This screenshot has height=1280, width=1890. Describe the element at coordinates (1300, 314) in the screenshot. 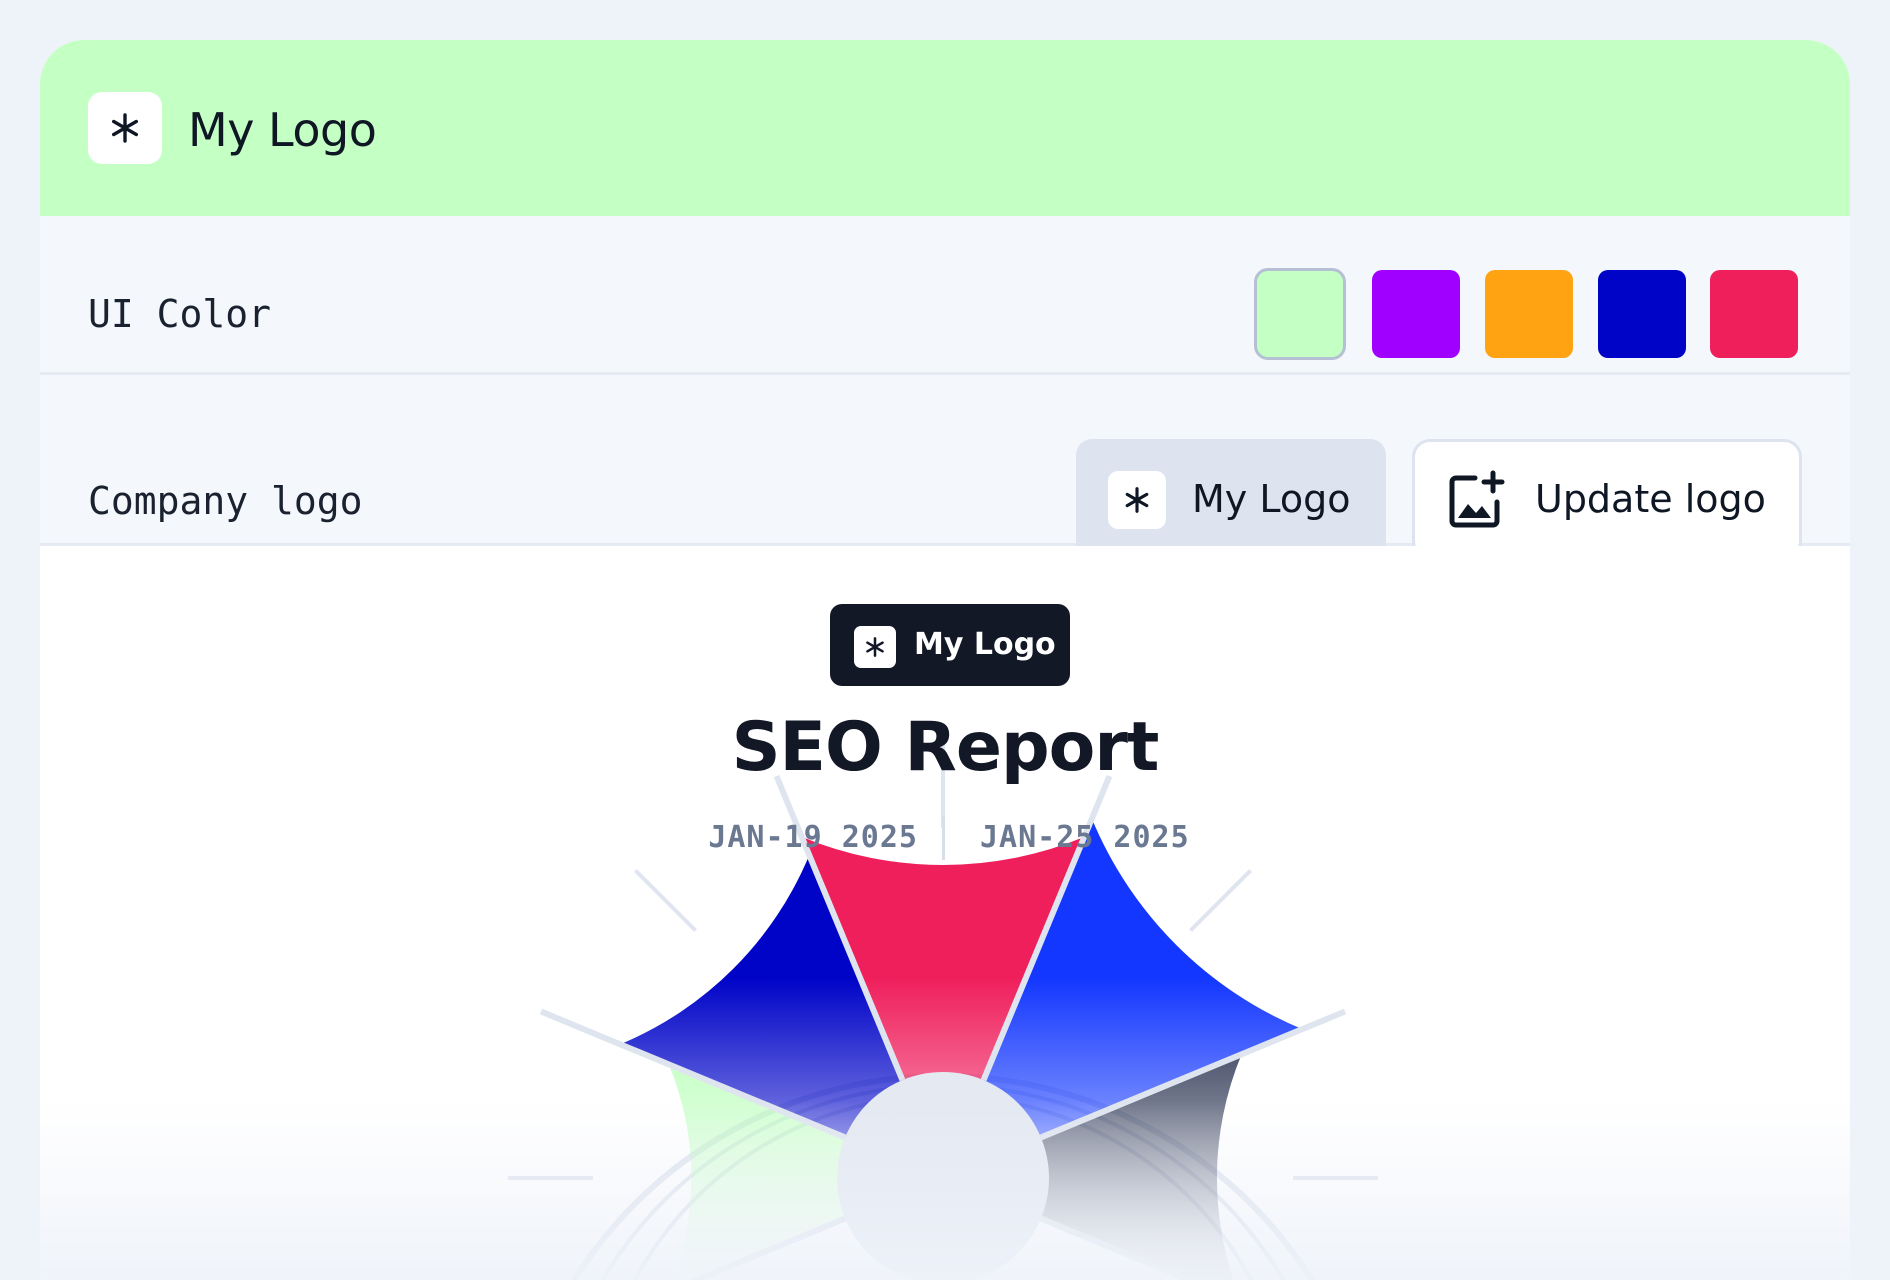

I see `color-swatch-green` at that location.